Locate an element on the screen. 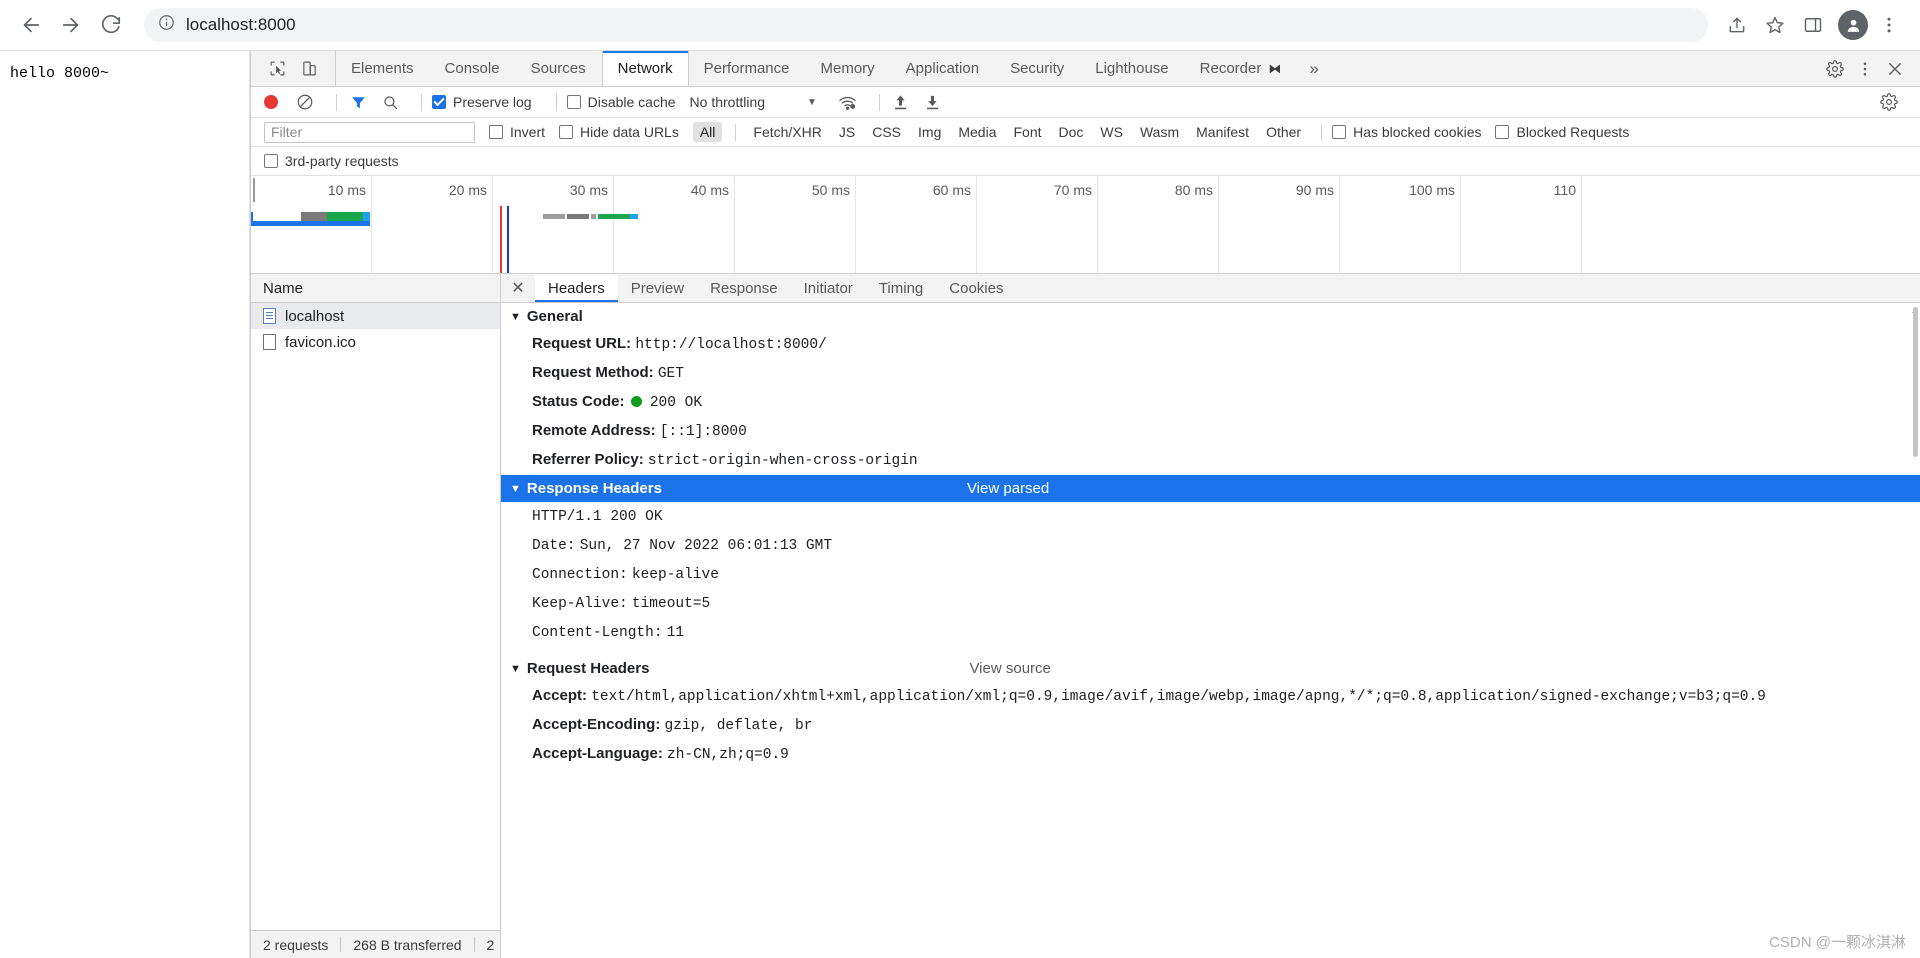  import-har-icon is located at coordinates (901, 102).